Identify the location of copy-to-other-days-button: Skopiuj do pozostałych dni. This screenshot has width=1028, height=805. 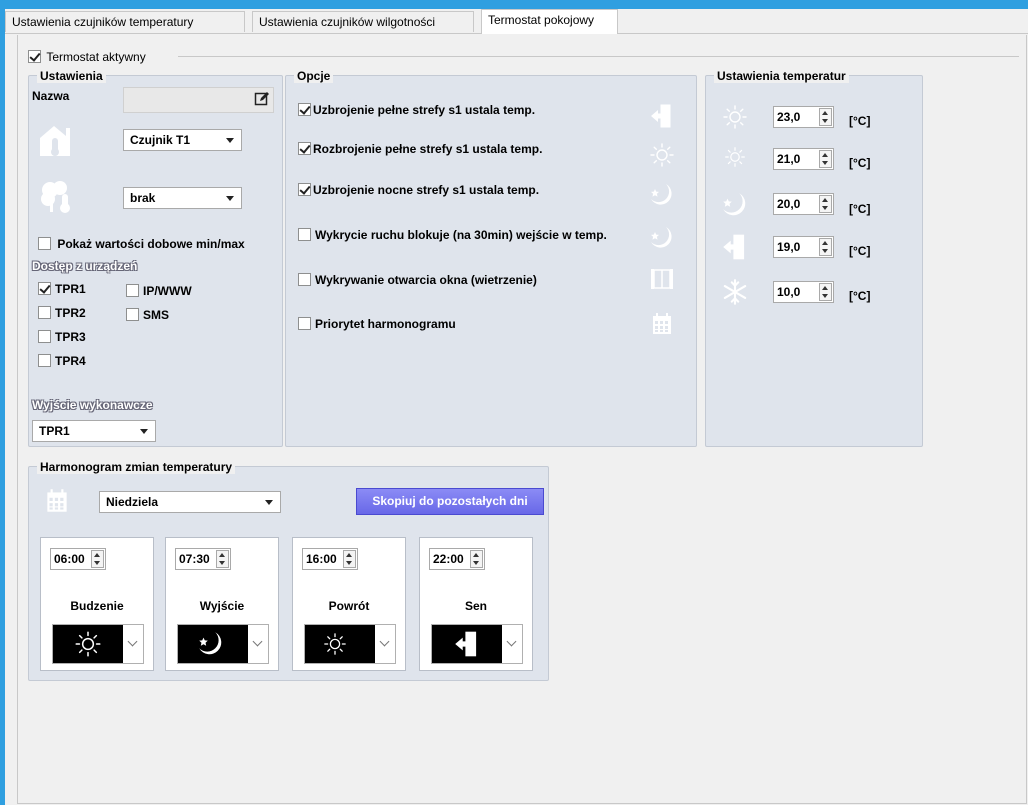
(450, 501).